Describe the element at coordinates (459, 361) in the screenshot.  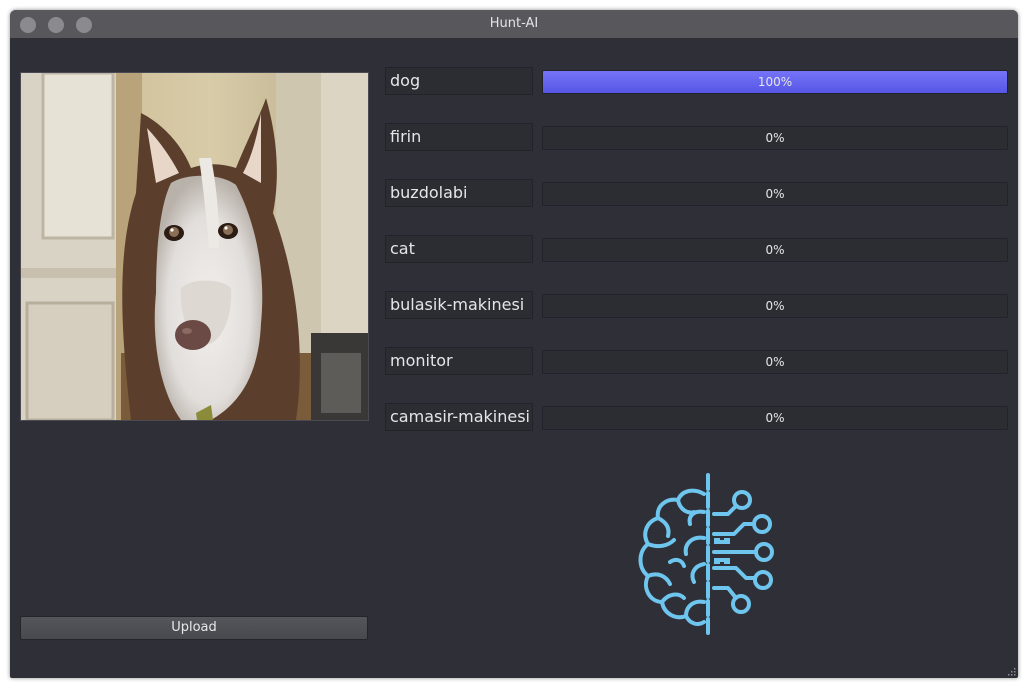
I see `class-label-monitor: monitor` at that location.